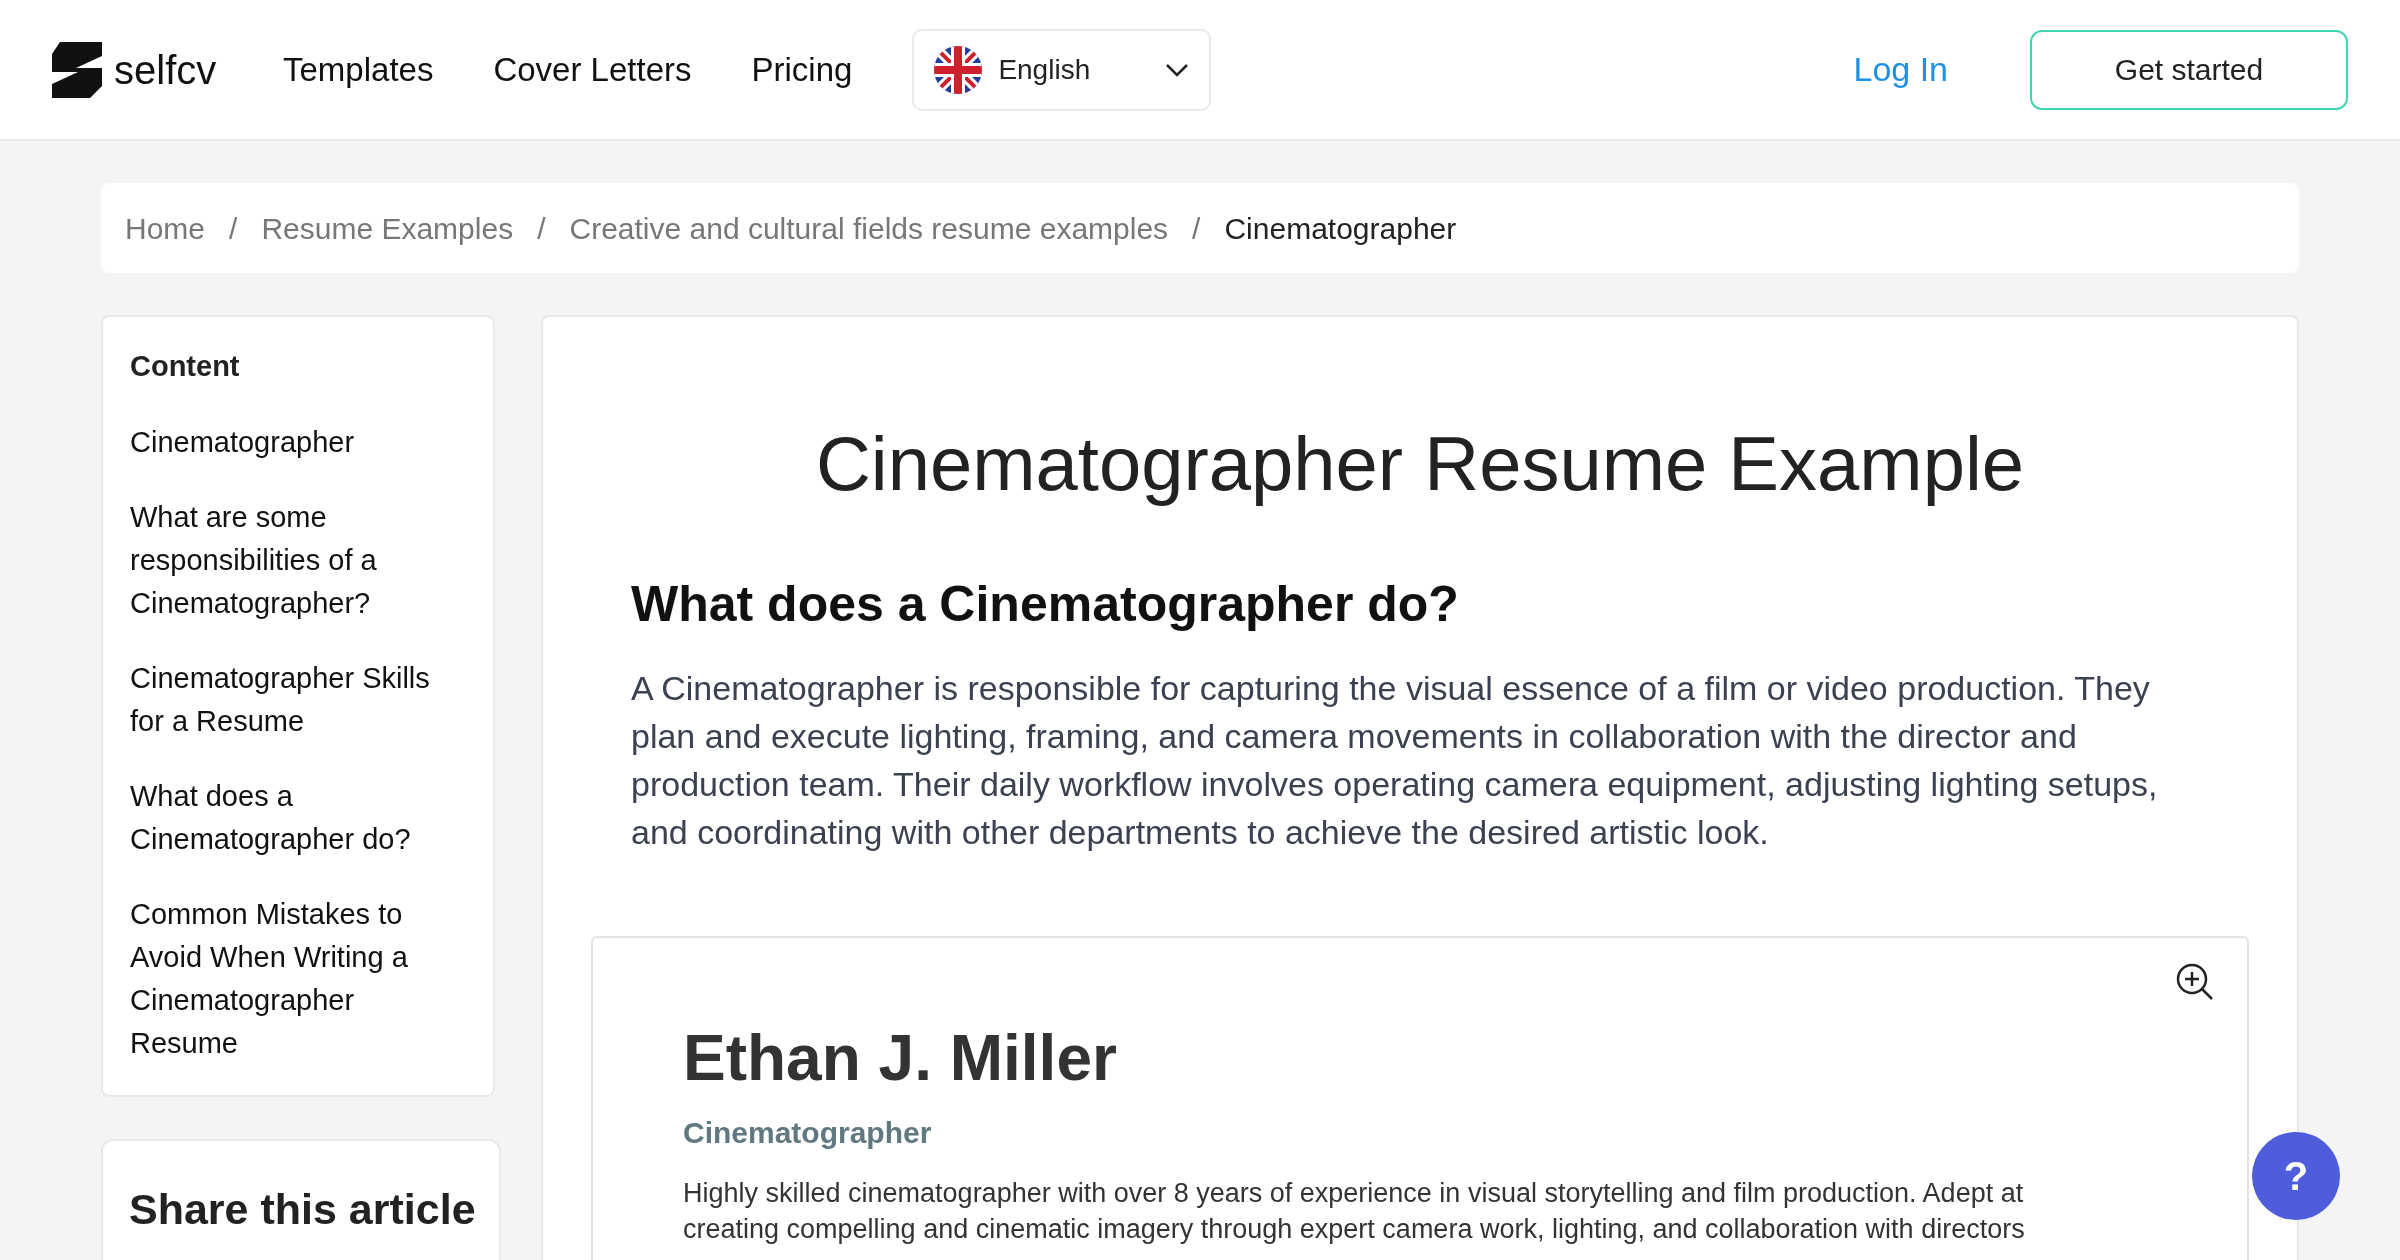  Describe the element at coordinates (298, 978) in the screenshot. I see `contents-link: Common Mistakes to Avoid When Writing a Cinematographer Resume` at that location.